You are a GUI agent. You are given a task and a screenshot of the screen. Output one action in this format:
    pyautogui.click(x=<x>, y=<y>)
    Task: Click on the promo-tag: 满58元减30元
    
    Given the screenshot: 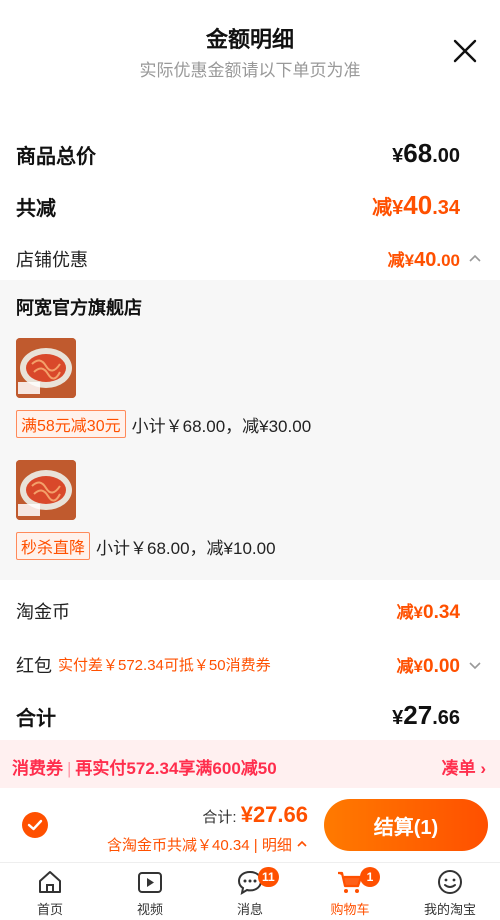 What is the action you would take?
    pyautogui.click(x=71, y=424)
    